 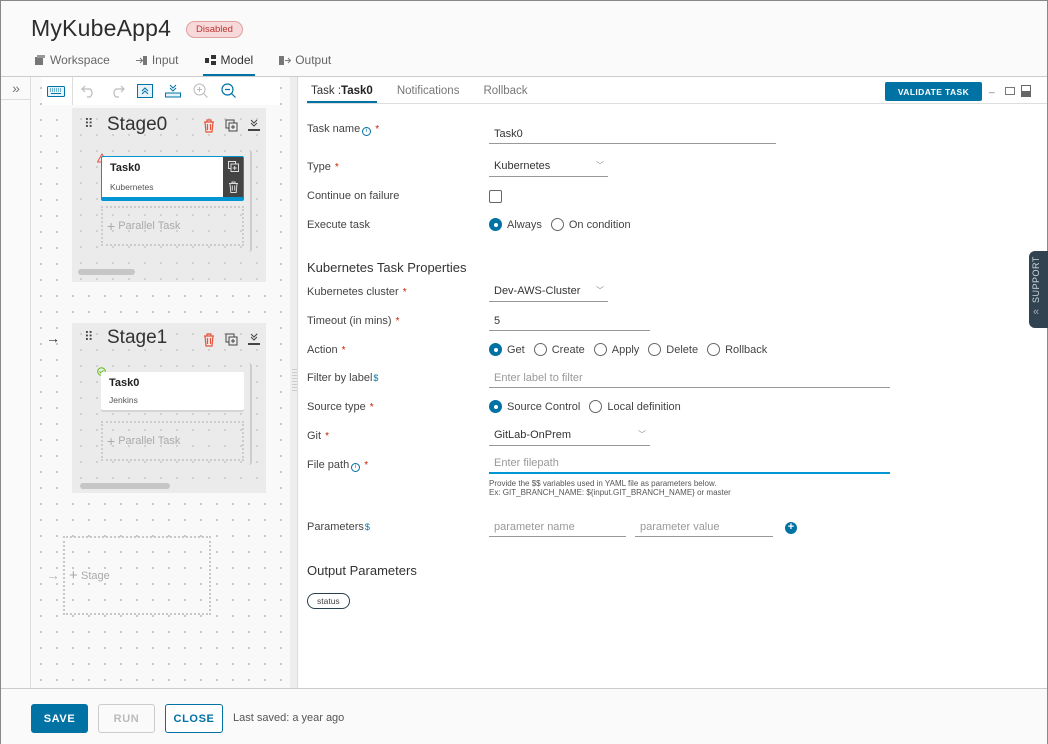 I want to click on zoom-out-icon, so click(x=228, y=90).